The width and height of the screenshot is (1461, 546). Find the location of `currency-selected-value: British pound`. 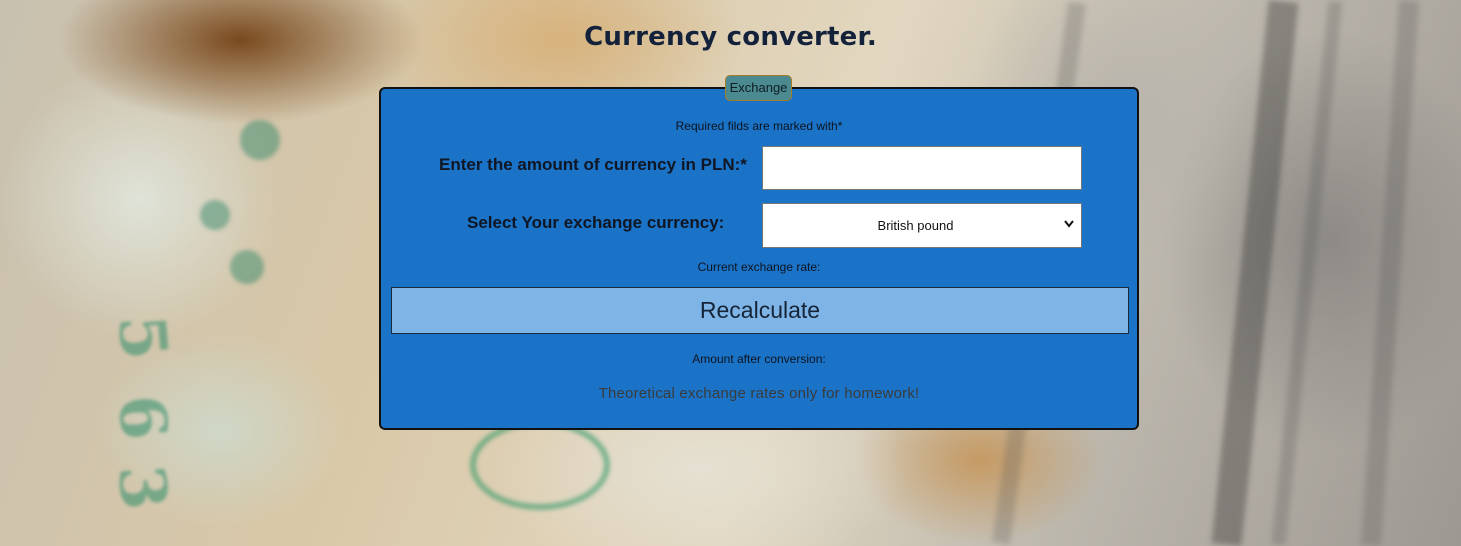

currency-selected-value: British pound is located at coordinates (915, 225).